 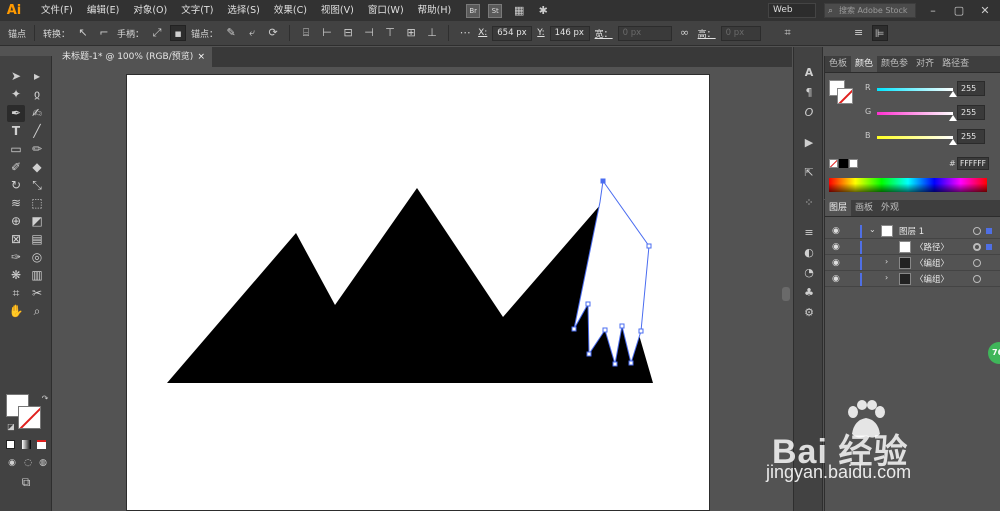 I want to click on green-slider: G 255, so click(x=912, y=113).